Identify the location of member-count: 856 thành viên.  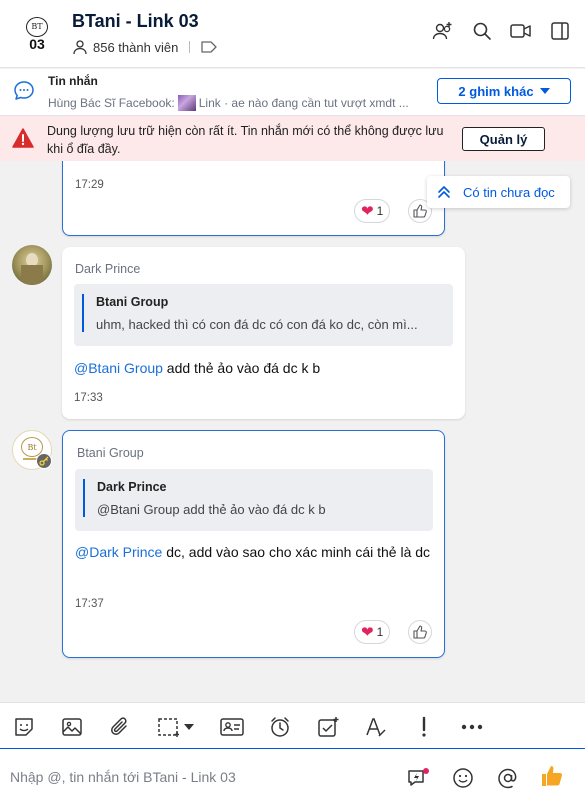
(136, 47).